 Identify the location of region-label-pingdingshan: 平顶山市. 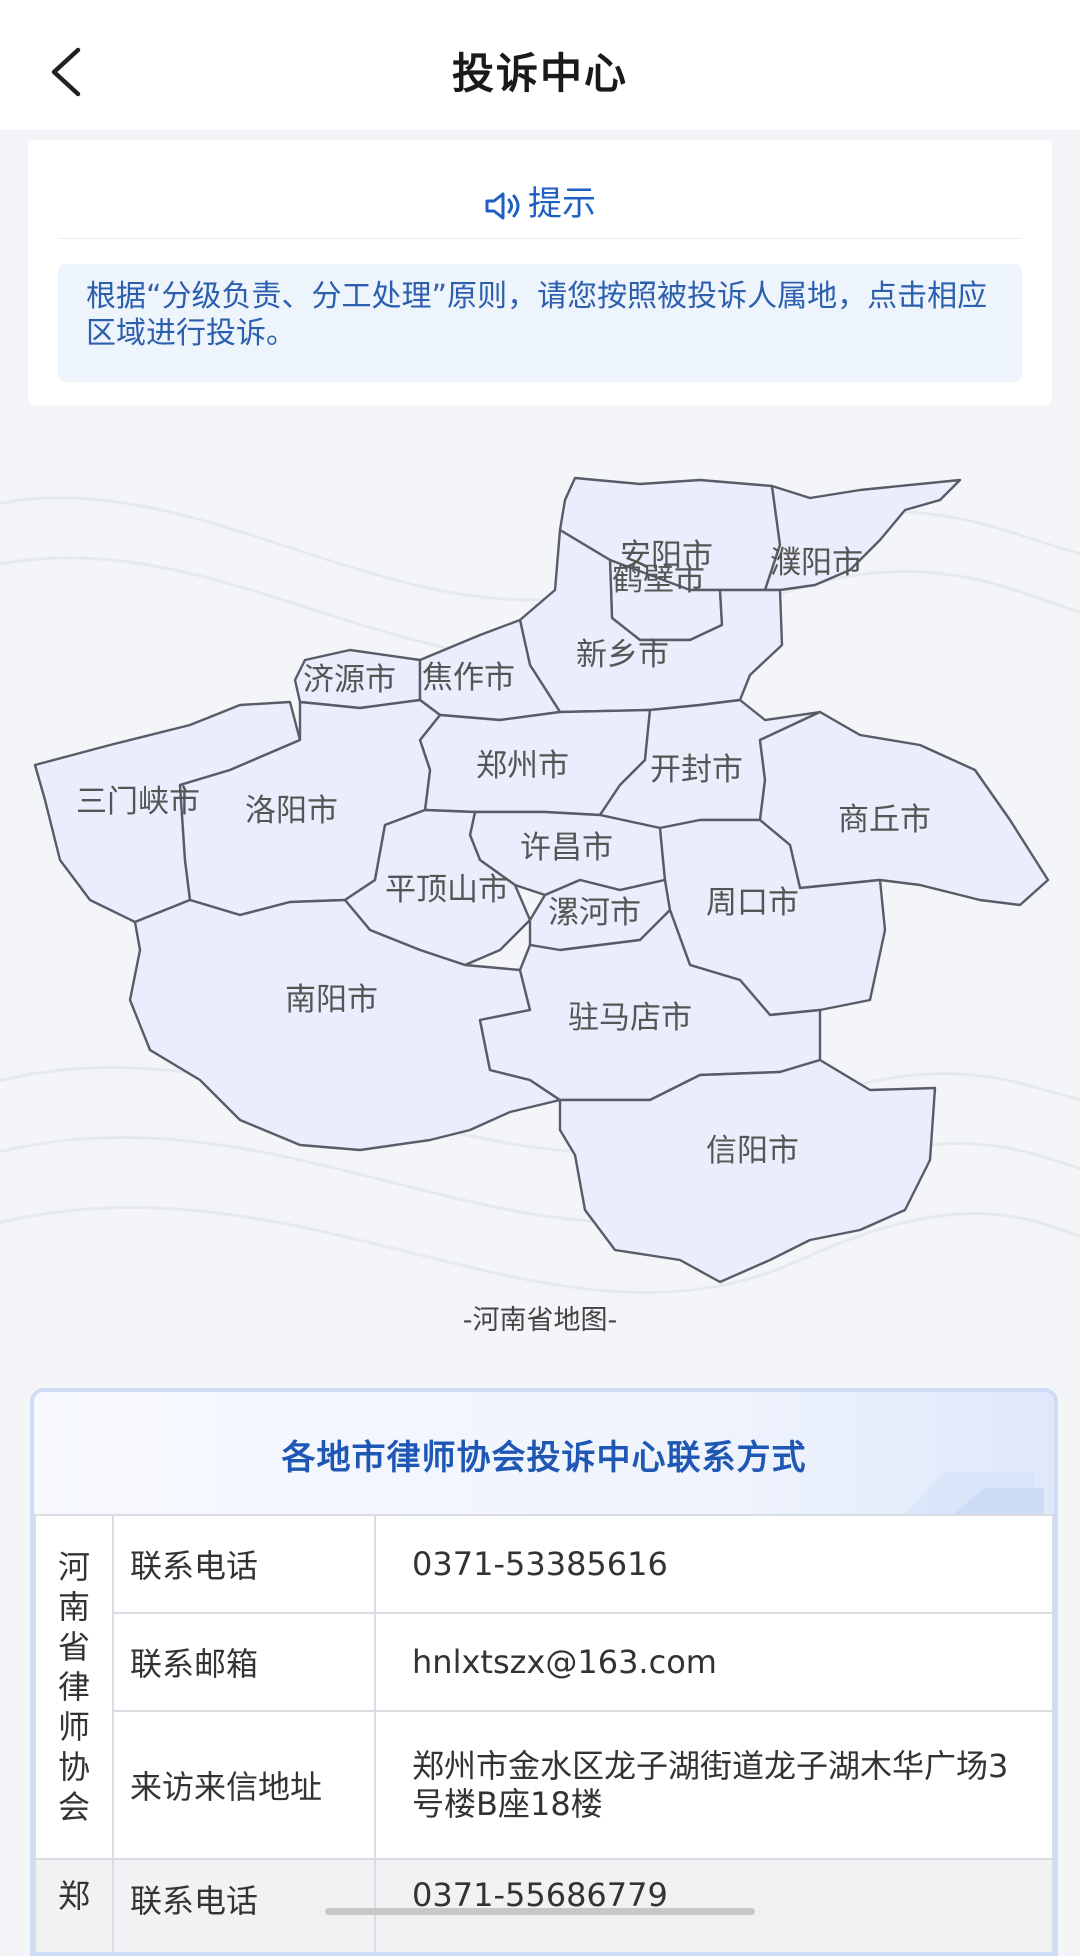
(447, 890).